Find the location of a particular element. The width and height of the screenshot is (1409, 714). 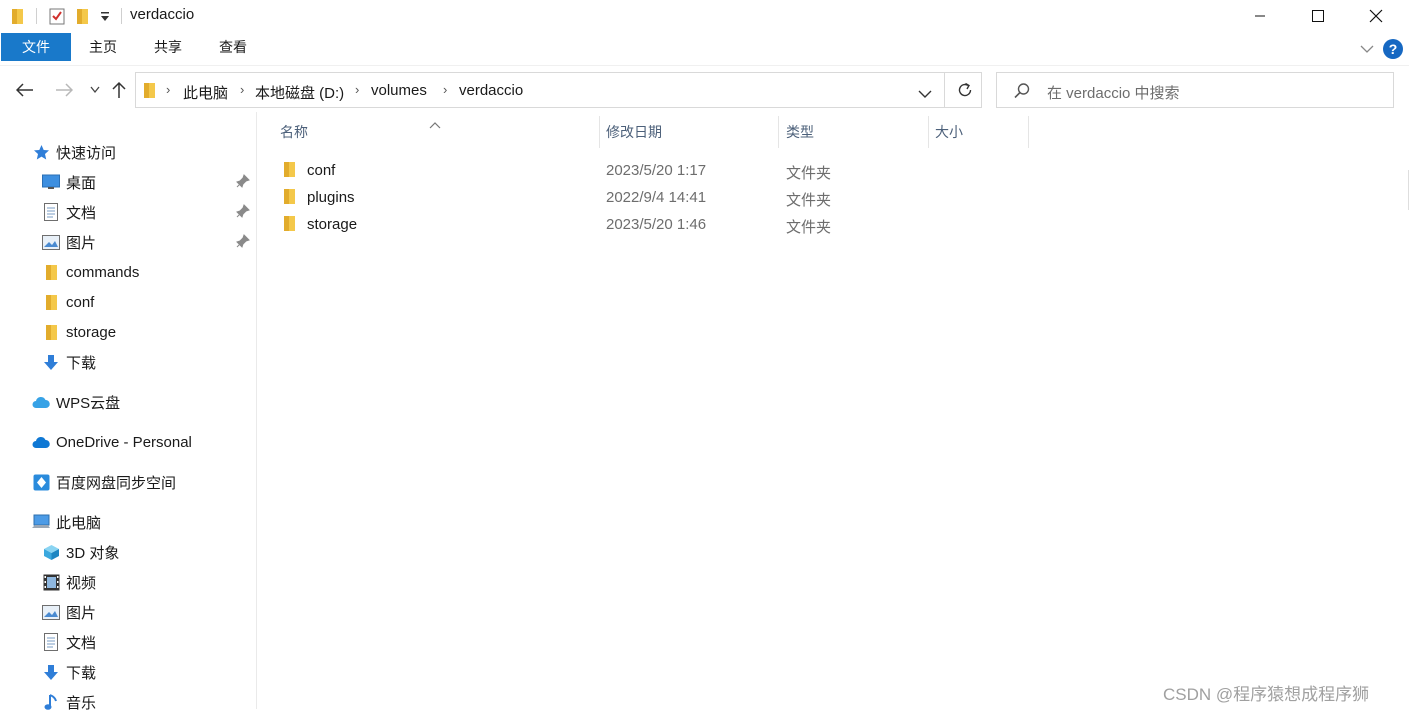

sidebar-item-3d-objects: 3D 对象 is located at coordinates (80, 552).